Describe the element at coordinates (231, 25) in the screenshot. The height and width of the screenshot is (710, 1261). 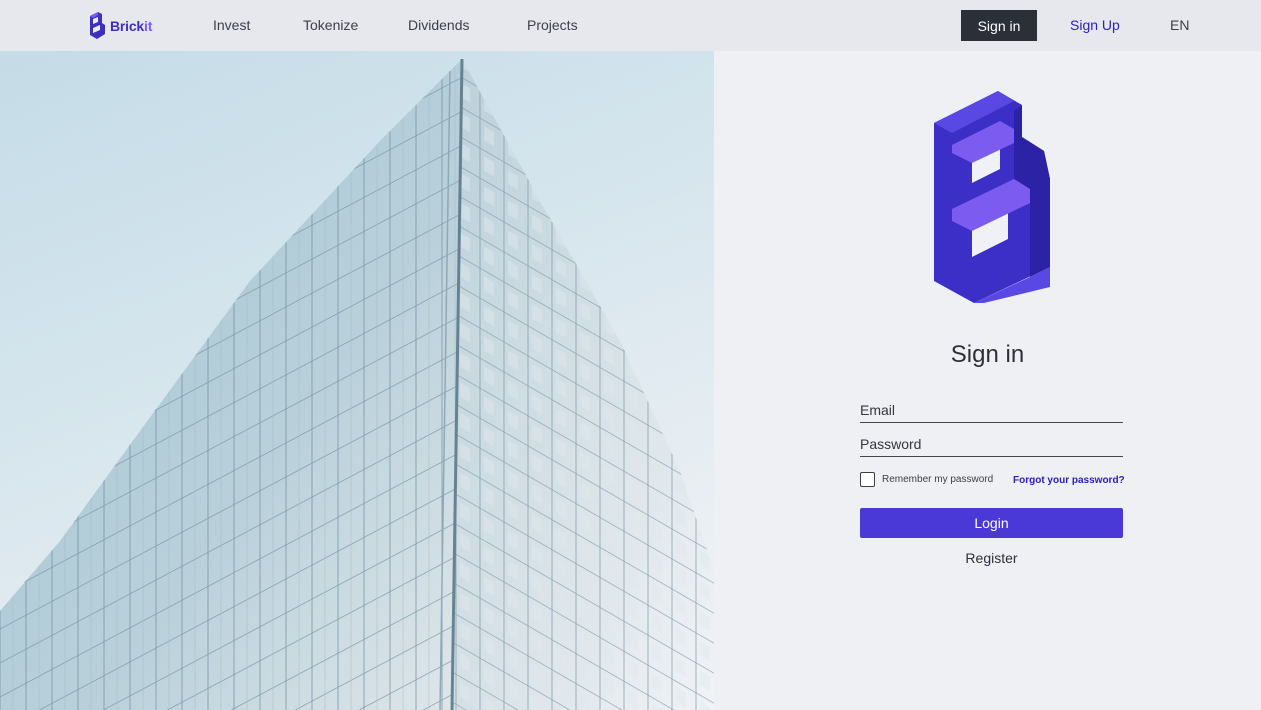
I see `nav-invest: Invest` at that location.